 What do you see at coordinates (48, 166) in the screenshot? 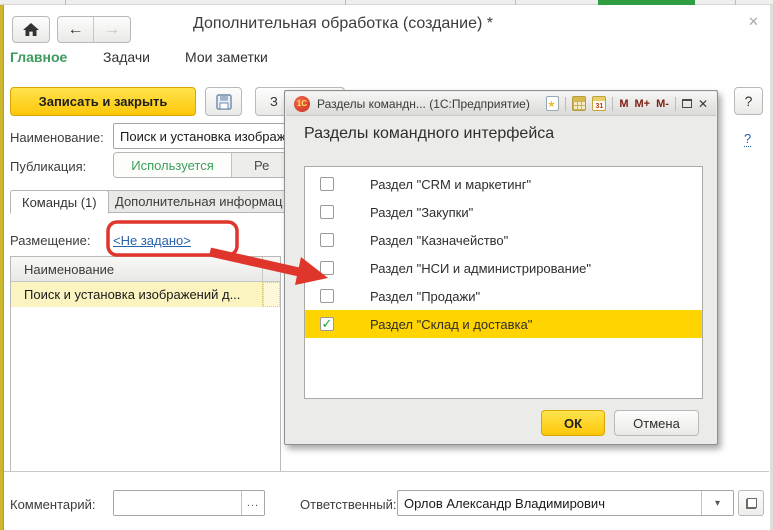
I see `publication-label: Публикация:` at bounding box center [48, 166].